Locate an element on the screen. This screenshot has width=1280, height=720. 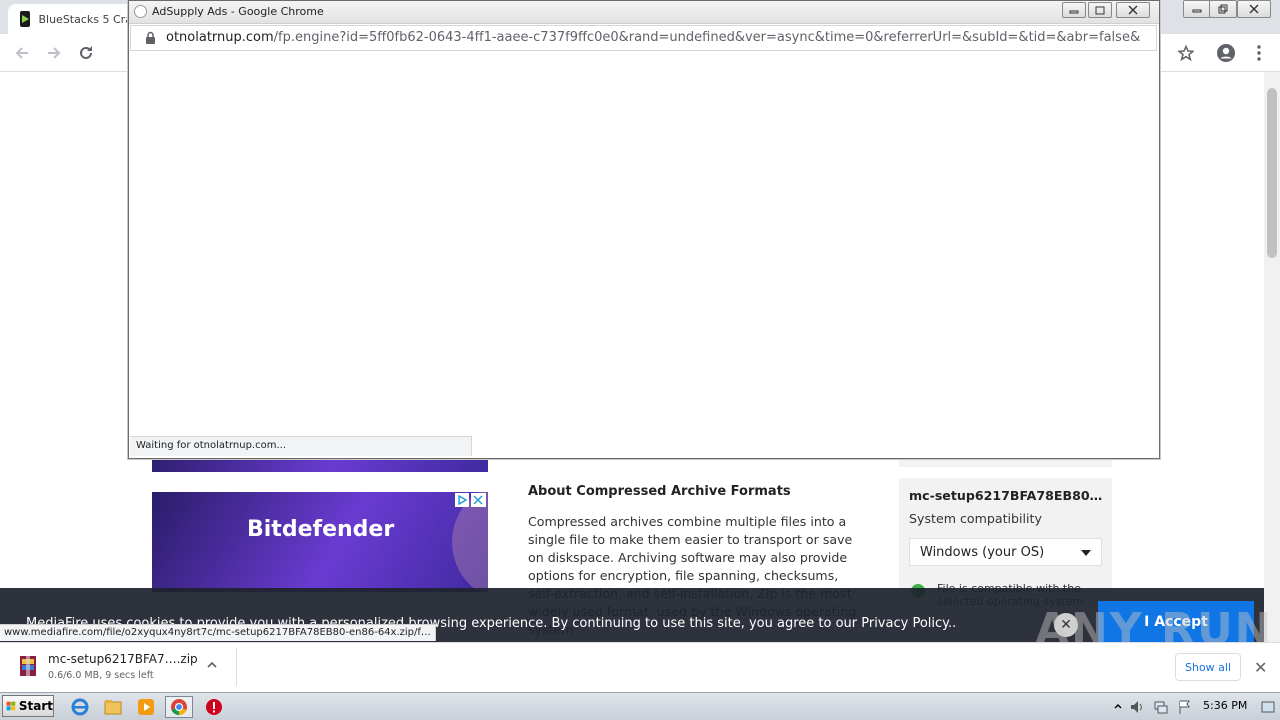
popup-minimize-button is located at coordinates (1074, 10).